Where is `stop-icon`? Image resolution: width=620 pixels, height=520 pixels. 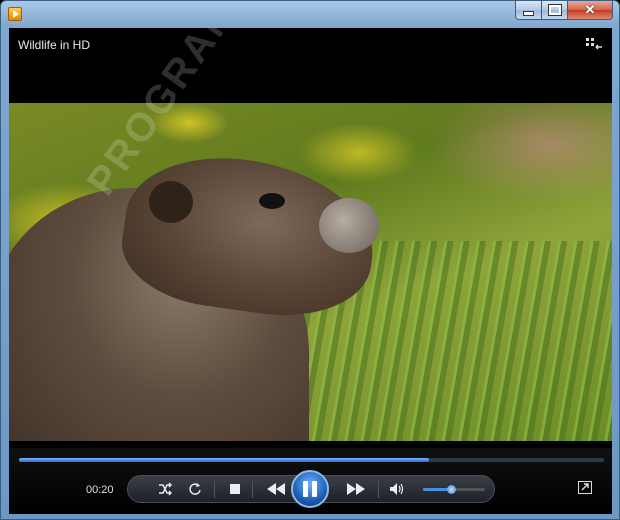
stop-icon is located at coordinates (235, 489).